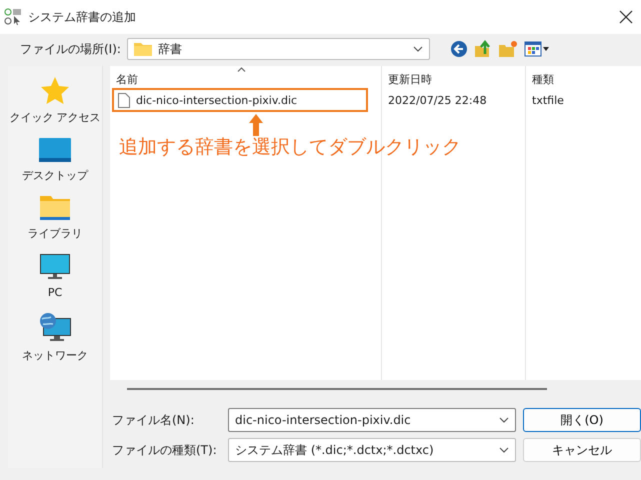 This screenshot has height=480, width=641. I want to click on location-label: ファイルの場所(I):, so click(70, 49).